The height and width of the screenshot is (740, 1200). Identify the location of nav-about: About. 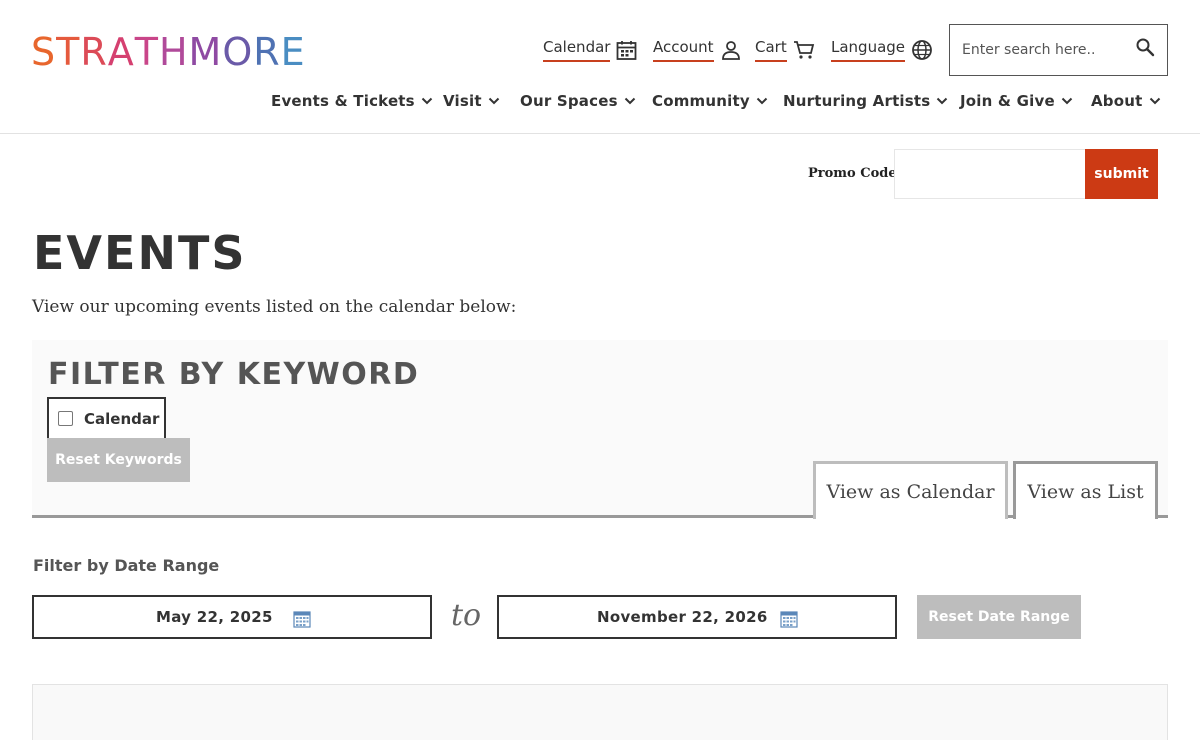
(1126, 101).